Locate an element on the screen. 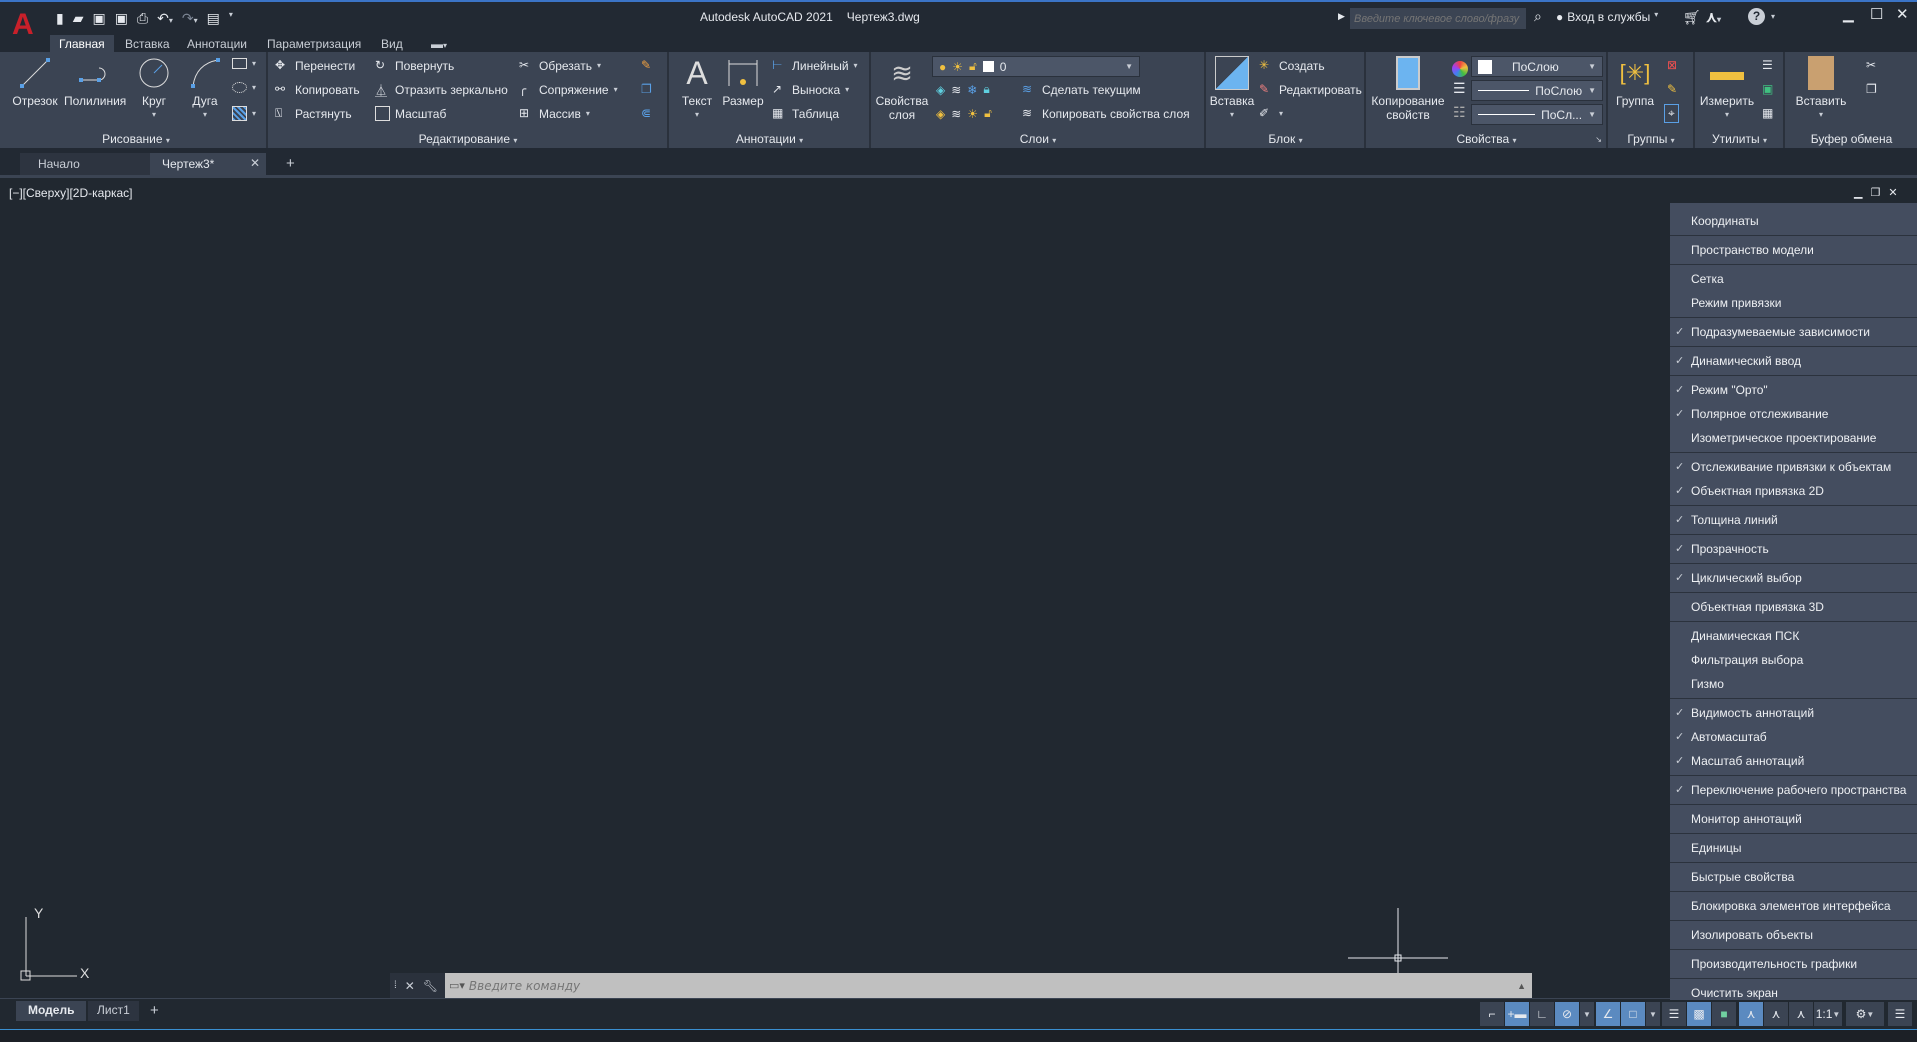  file-tab-drawing: Чертеж3* ✕ is located at coordinates (208, 164).